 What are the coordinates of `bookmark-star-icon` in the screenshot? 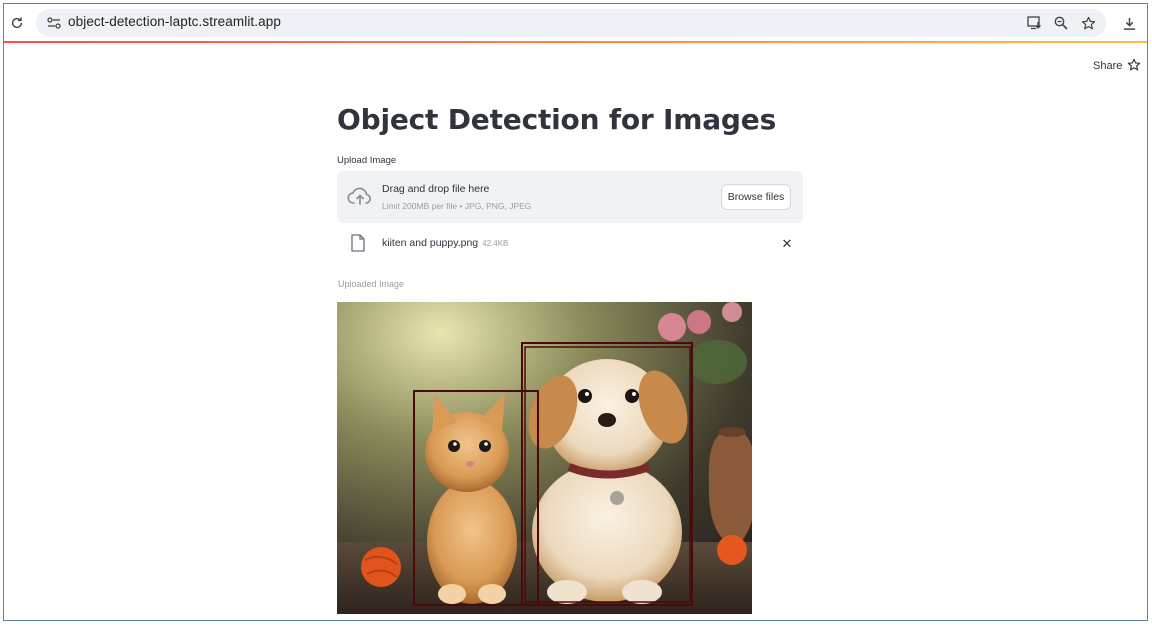 It's located at (1088, 23).